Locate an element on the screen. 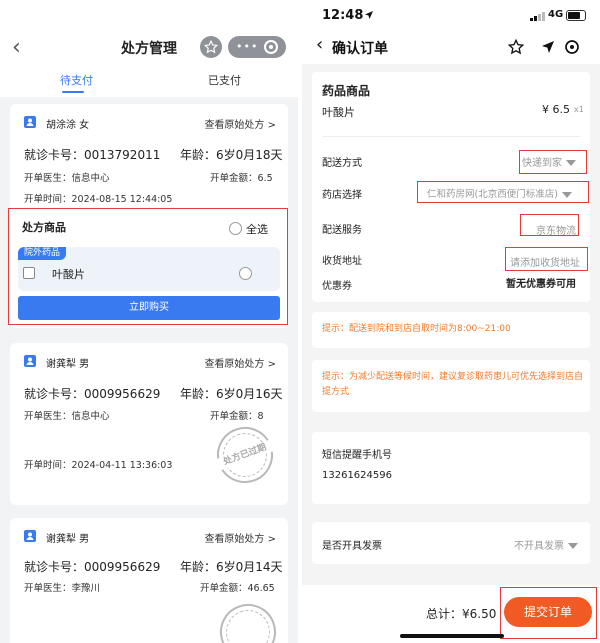  more-icon: ••• is located at coordinates (247, 47).